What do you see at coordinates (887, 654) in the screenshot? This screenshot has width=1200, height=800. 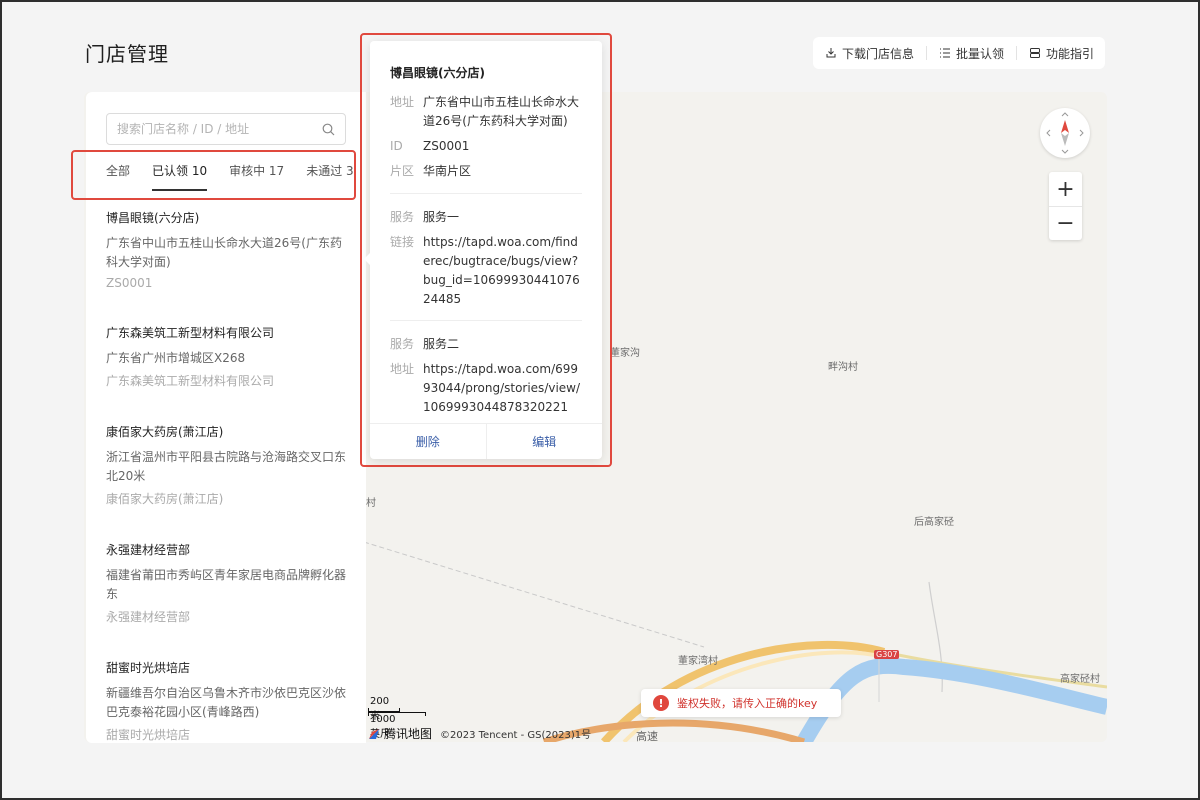 I see `road-sign-g307: G307` at bounding box center [887, 654].